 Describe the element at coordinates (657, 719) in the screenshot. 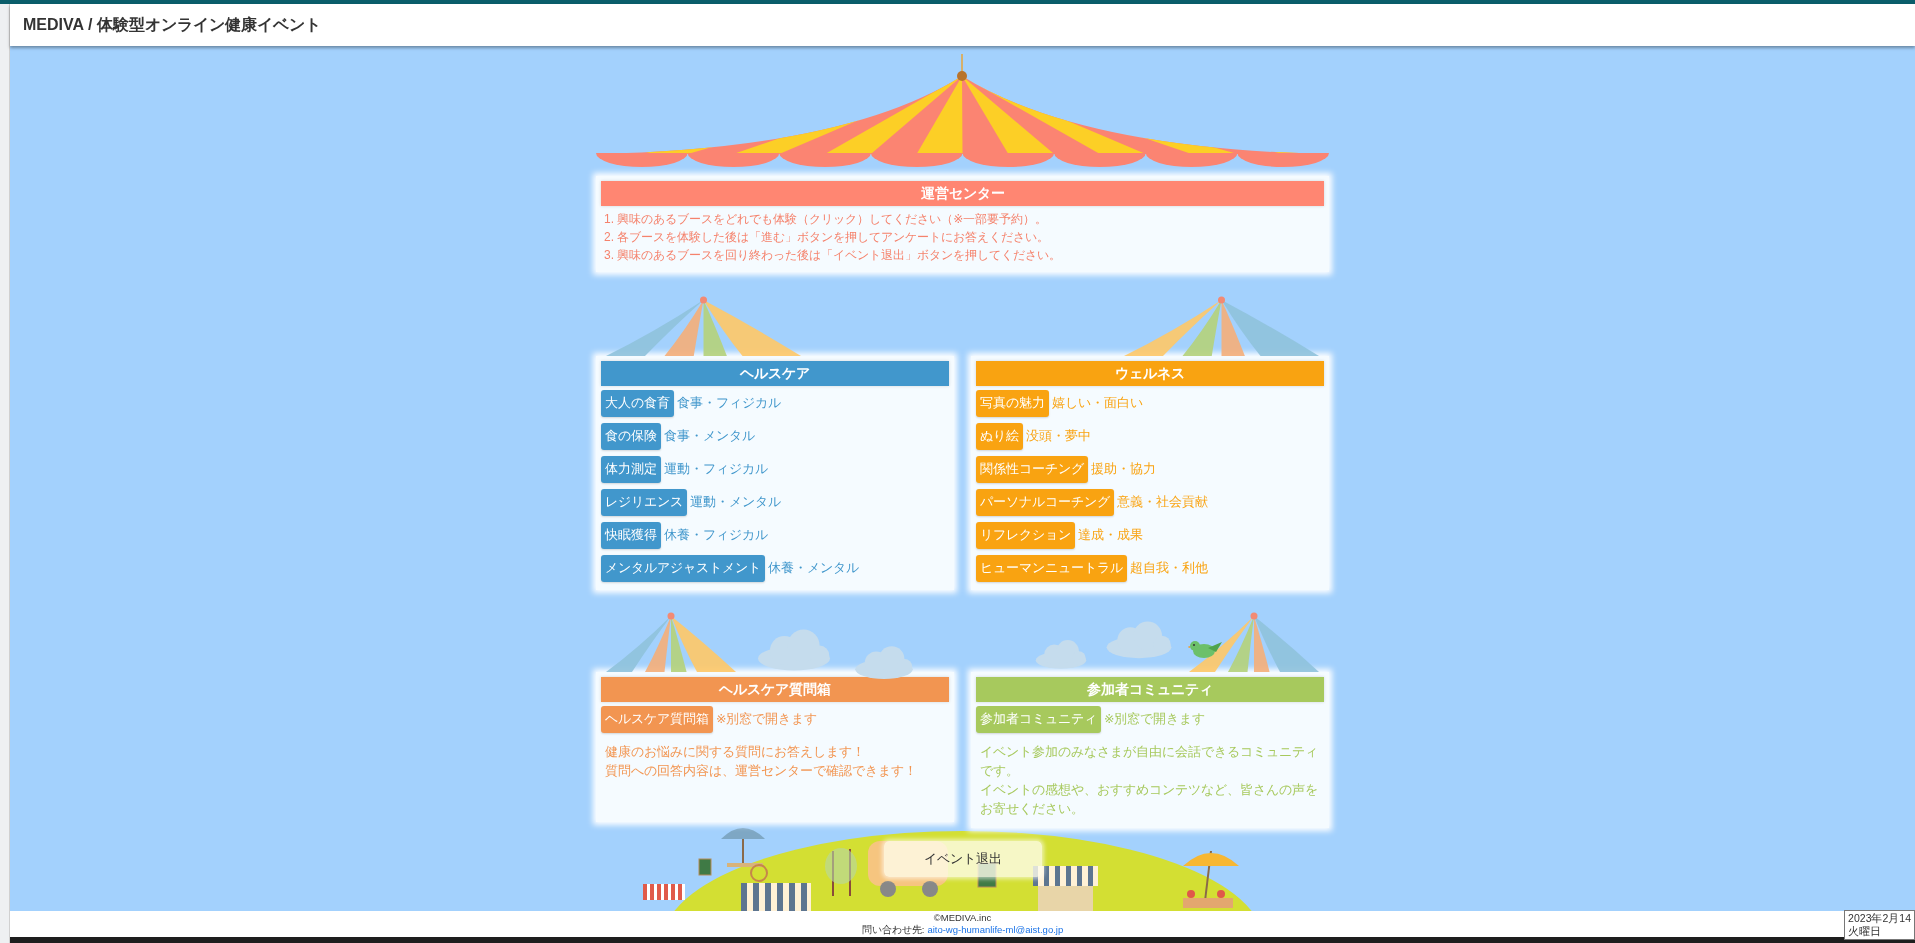

I see `booth-link: ヘルスケア質問箱` at that location.